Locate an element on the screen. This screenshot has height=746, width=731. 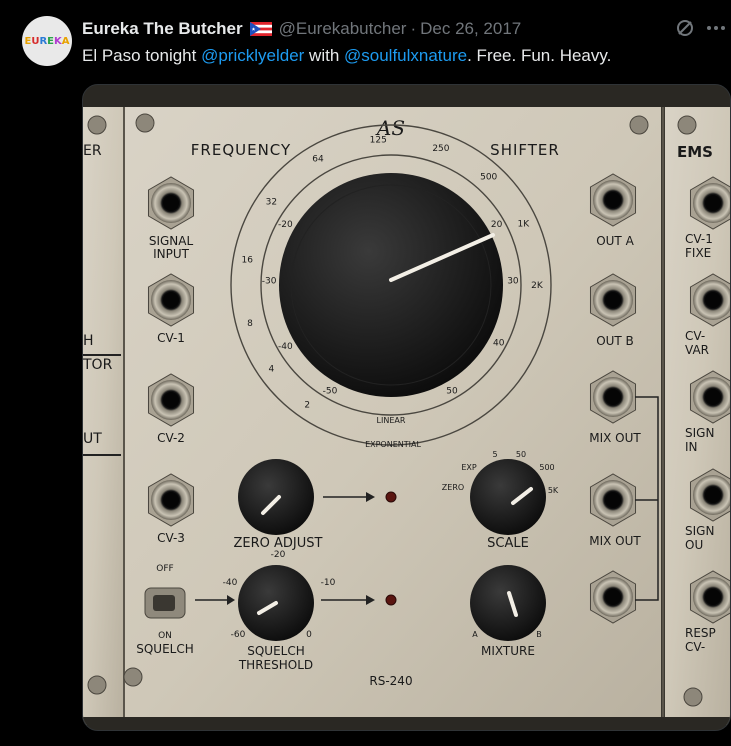
dial-outer-number: 125 is located at coordinates (378, 141).